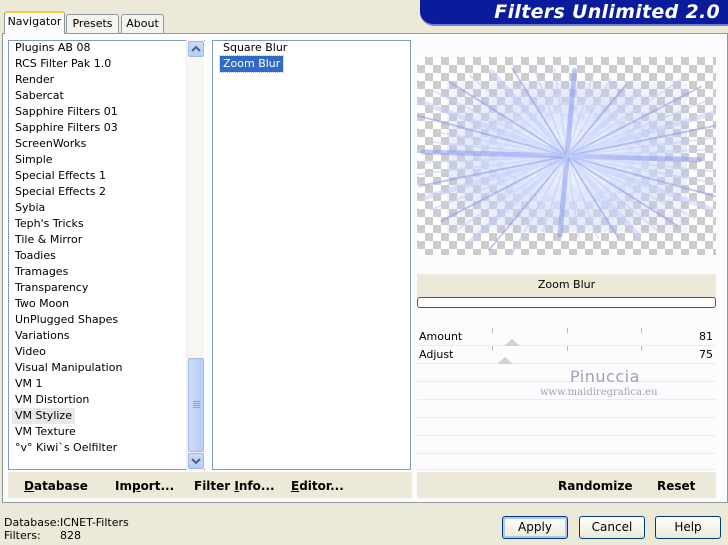  What do you see at coordinates (35, 256) in the screenshot?
I see `category-item: Toadies` at bounding box center [35, 256].